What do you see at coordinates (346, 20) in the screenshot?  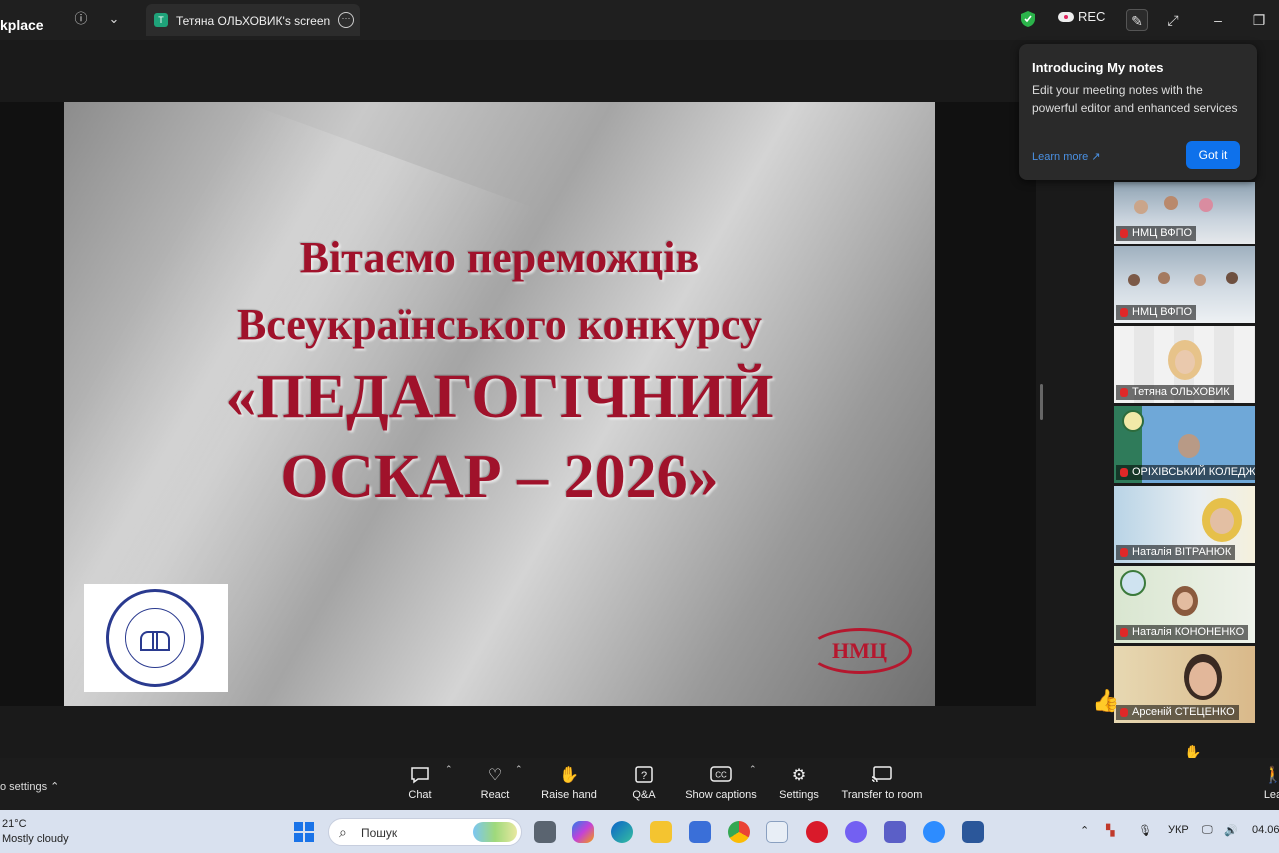 I see `more-options-icon: ···` at bounding box center [346, 20].